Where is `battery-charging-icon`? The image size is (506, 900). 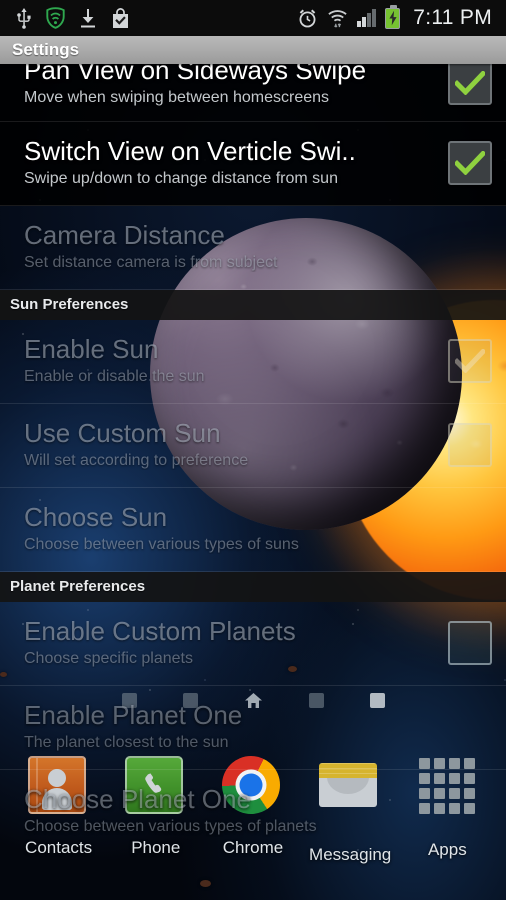
battery-charging-icon is located at coordinates (393, 16).